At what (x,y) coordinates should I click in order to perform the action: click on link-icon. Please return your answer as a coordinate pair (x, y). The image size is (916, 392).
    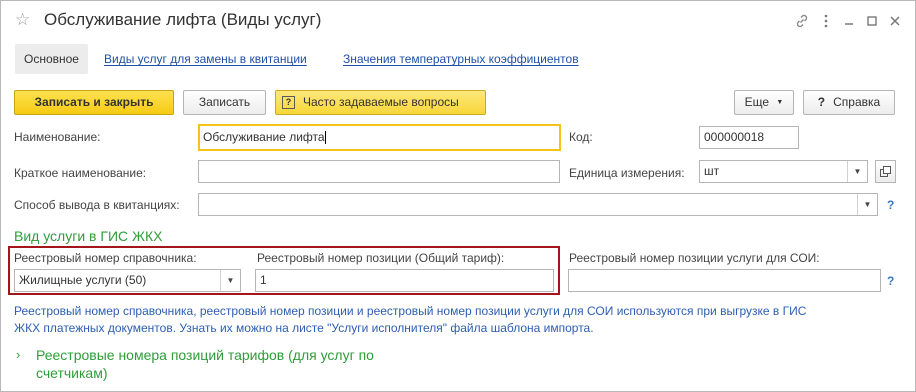
    Looking at the image, I should click on (802, 21).